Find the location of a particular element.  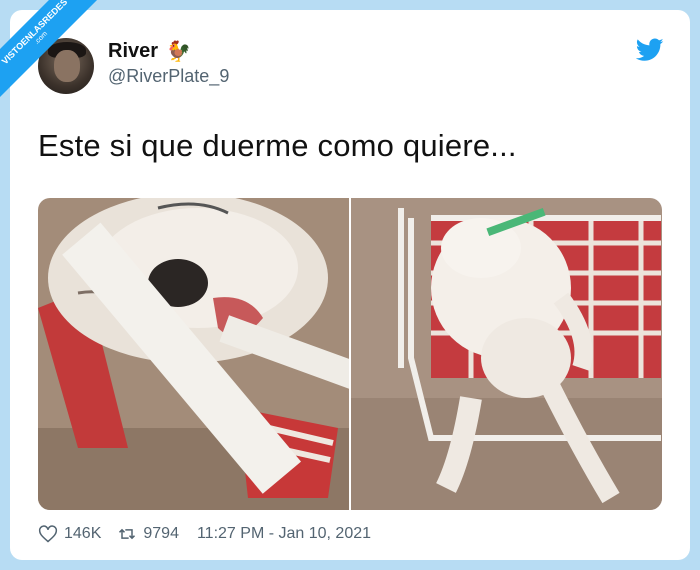

twitter-bird-icon is located at coordinates (650, 50).